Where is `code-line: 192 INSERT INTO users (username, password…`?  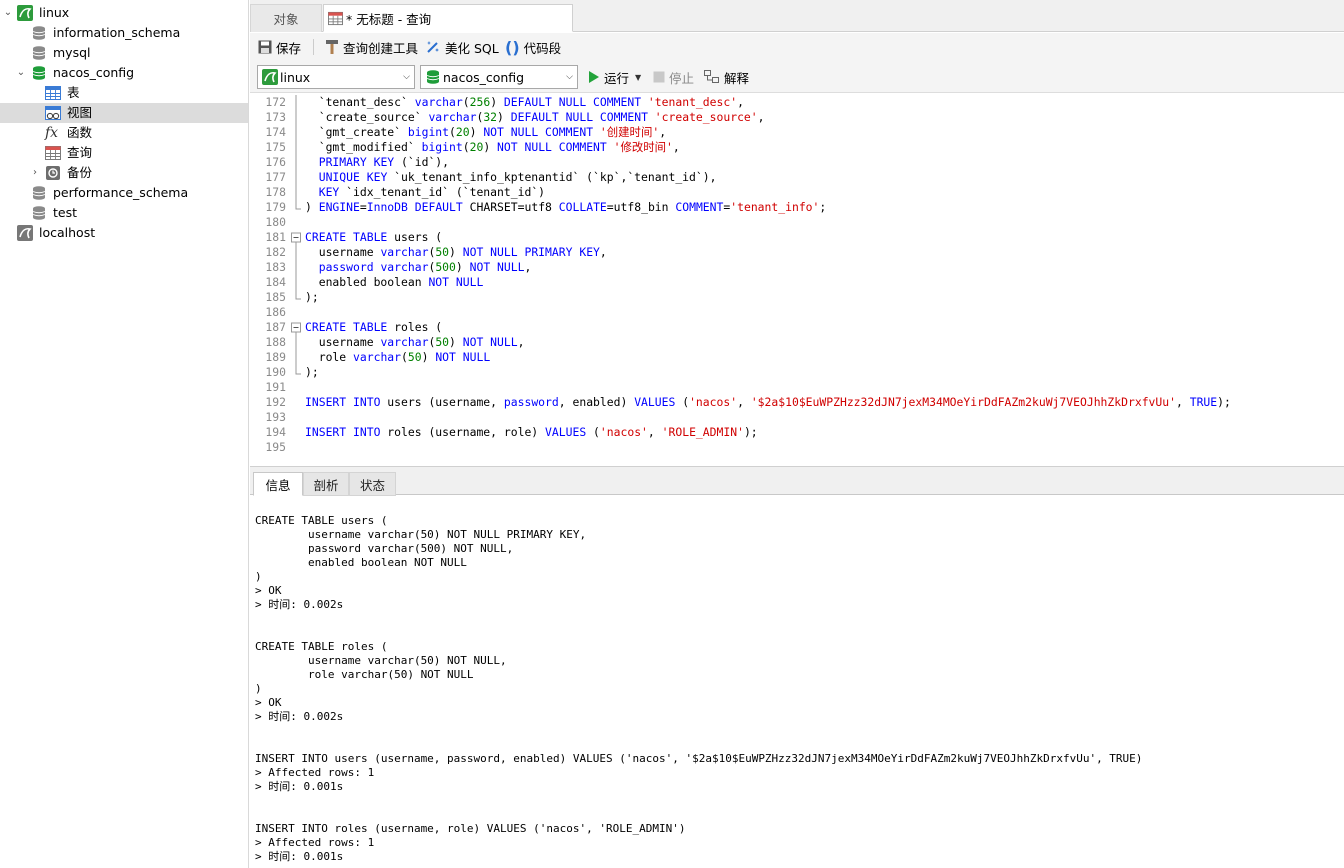
code-line: 192 INSERT INTO users (username, password… is located at coordinates (797, 402).